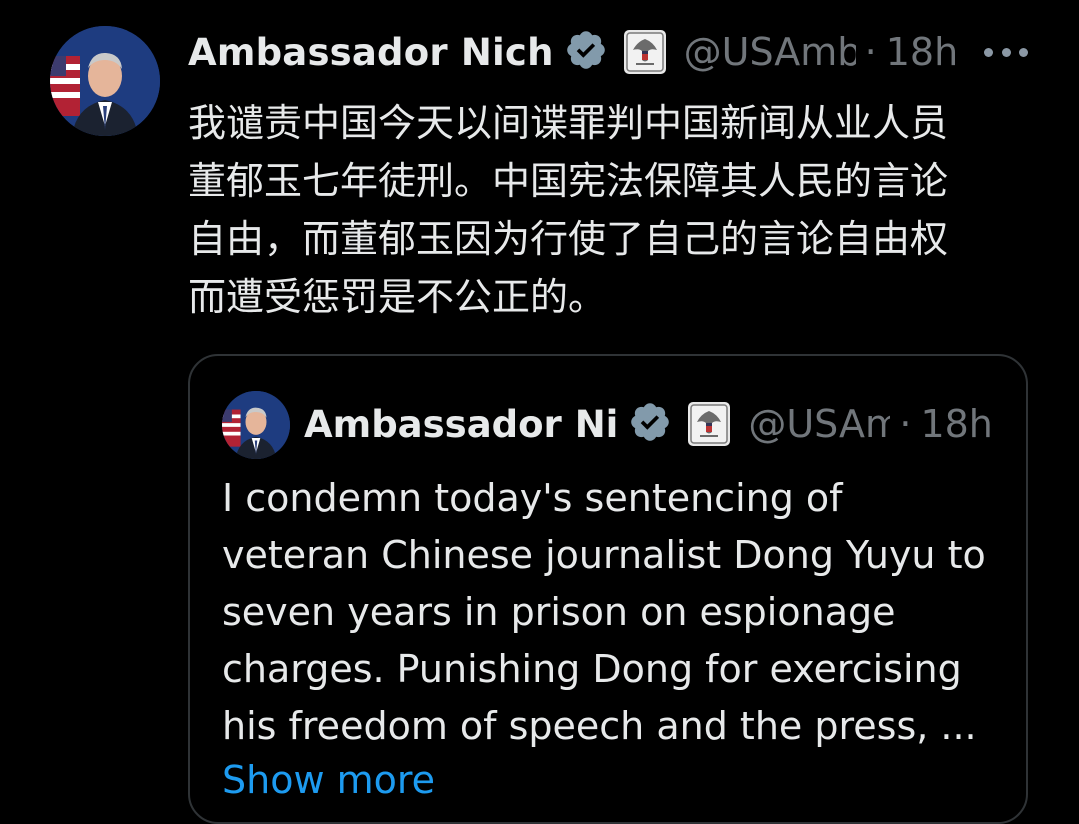 The width and height of the screenshot is (1079, 824). What do you see at coordinates (819, 424) in the screenshot?
I see `quoted-author-handle: @USAm` at bounding box center [819, 424].